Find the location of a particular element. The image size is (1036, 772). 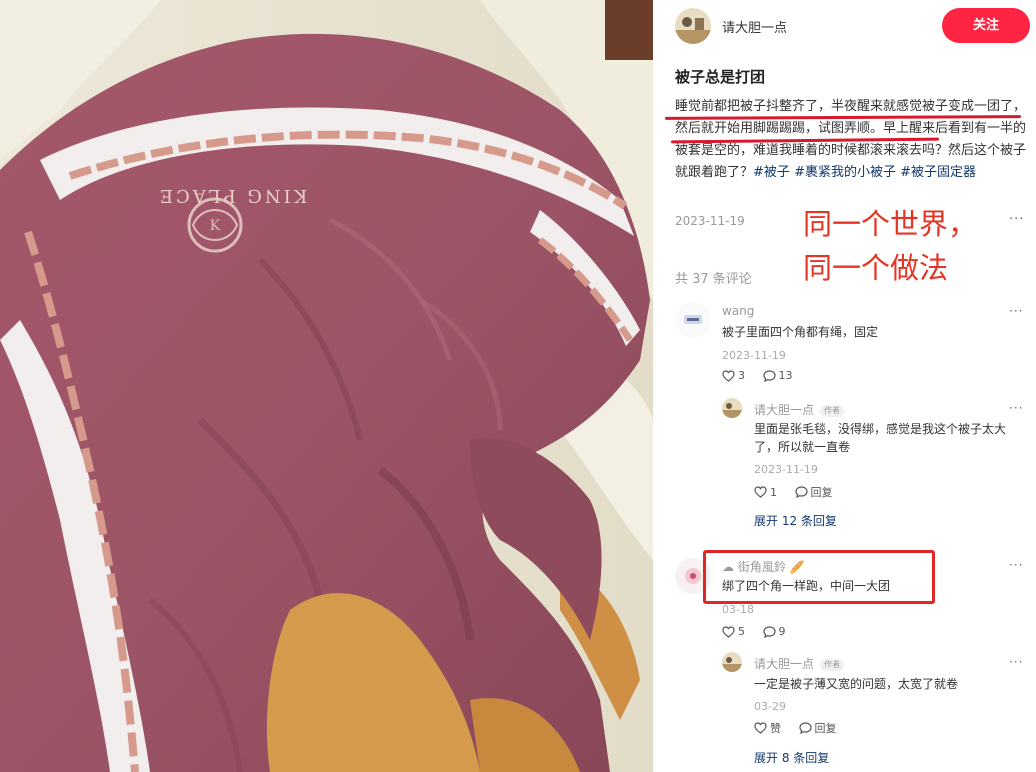

comment-actions: 3 13 is located at coordinates (764, 377).